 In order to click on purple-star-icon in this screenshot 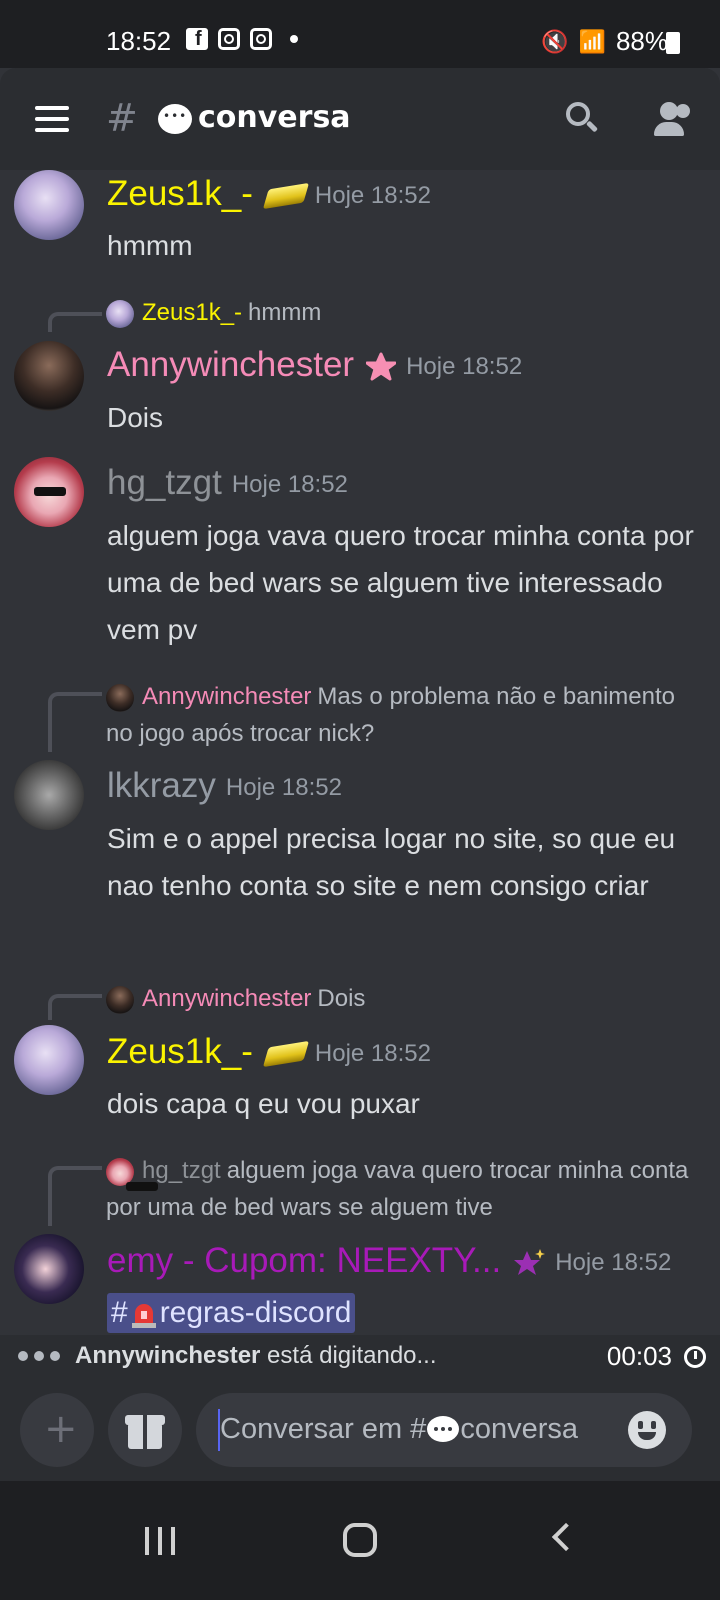, I will do `click(530, 1261)`.